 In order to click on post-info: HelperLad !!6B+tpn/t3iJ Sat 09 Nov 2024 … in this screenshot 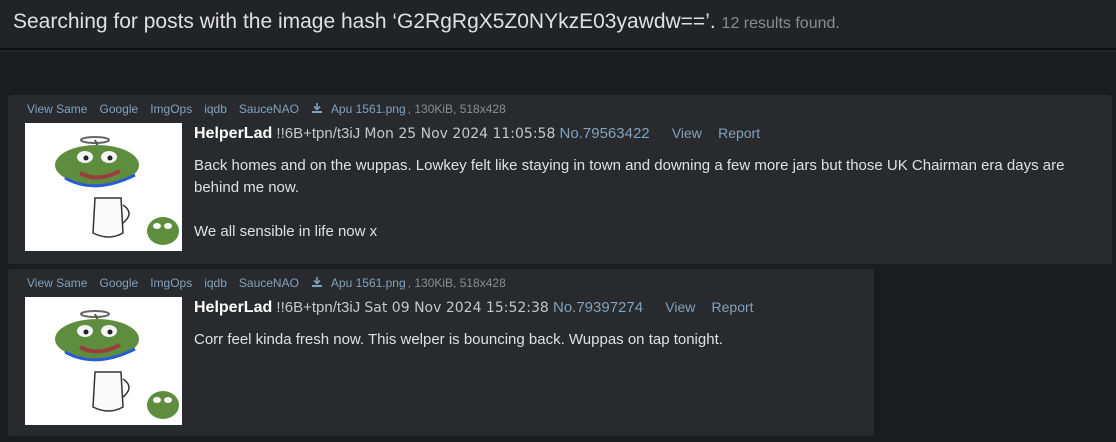, I will do `click(474, 308)`.